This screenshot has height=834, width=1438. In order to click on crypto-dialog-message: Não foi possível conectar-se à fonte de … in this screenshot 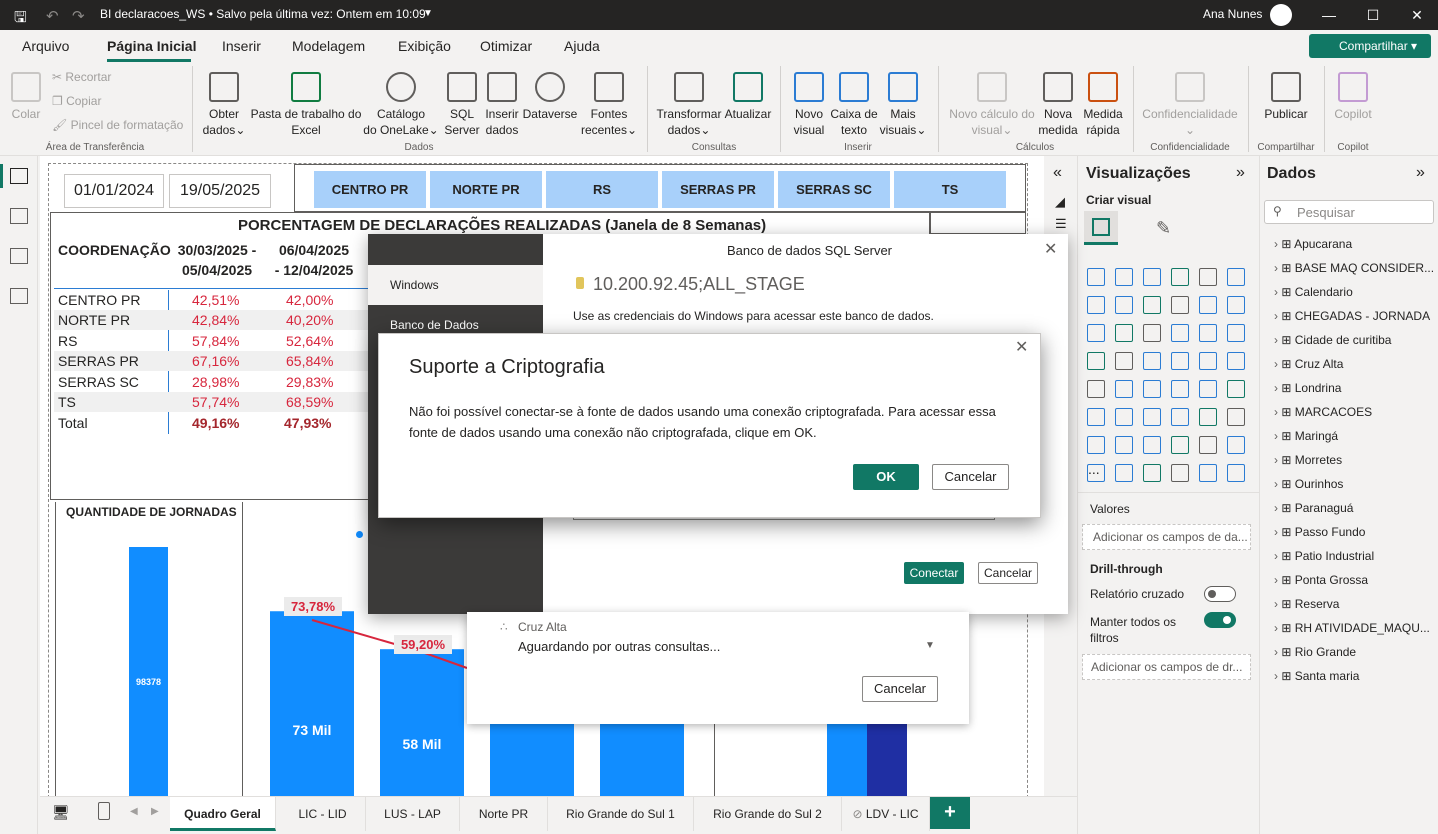, I will do `click(702, 422)`.